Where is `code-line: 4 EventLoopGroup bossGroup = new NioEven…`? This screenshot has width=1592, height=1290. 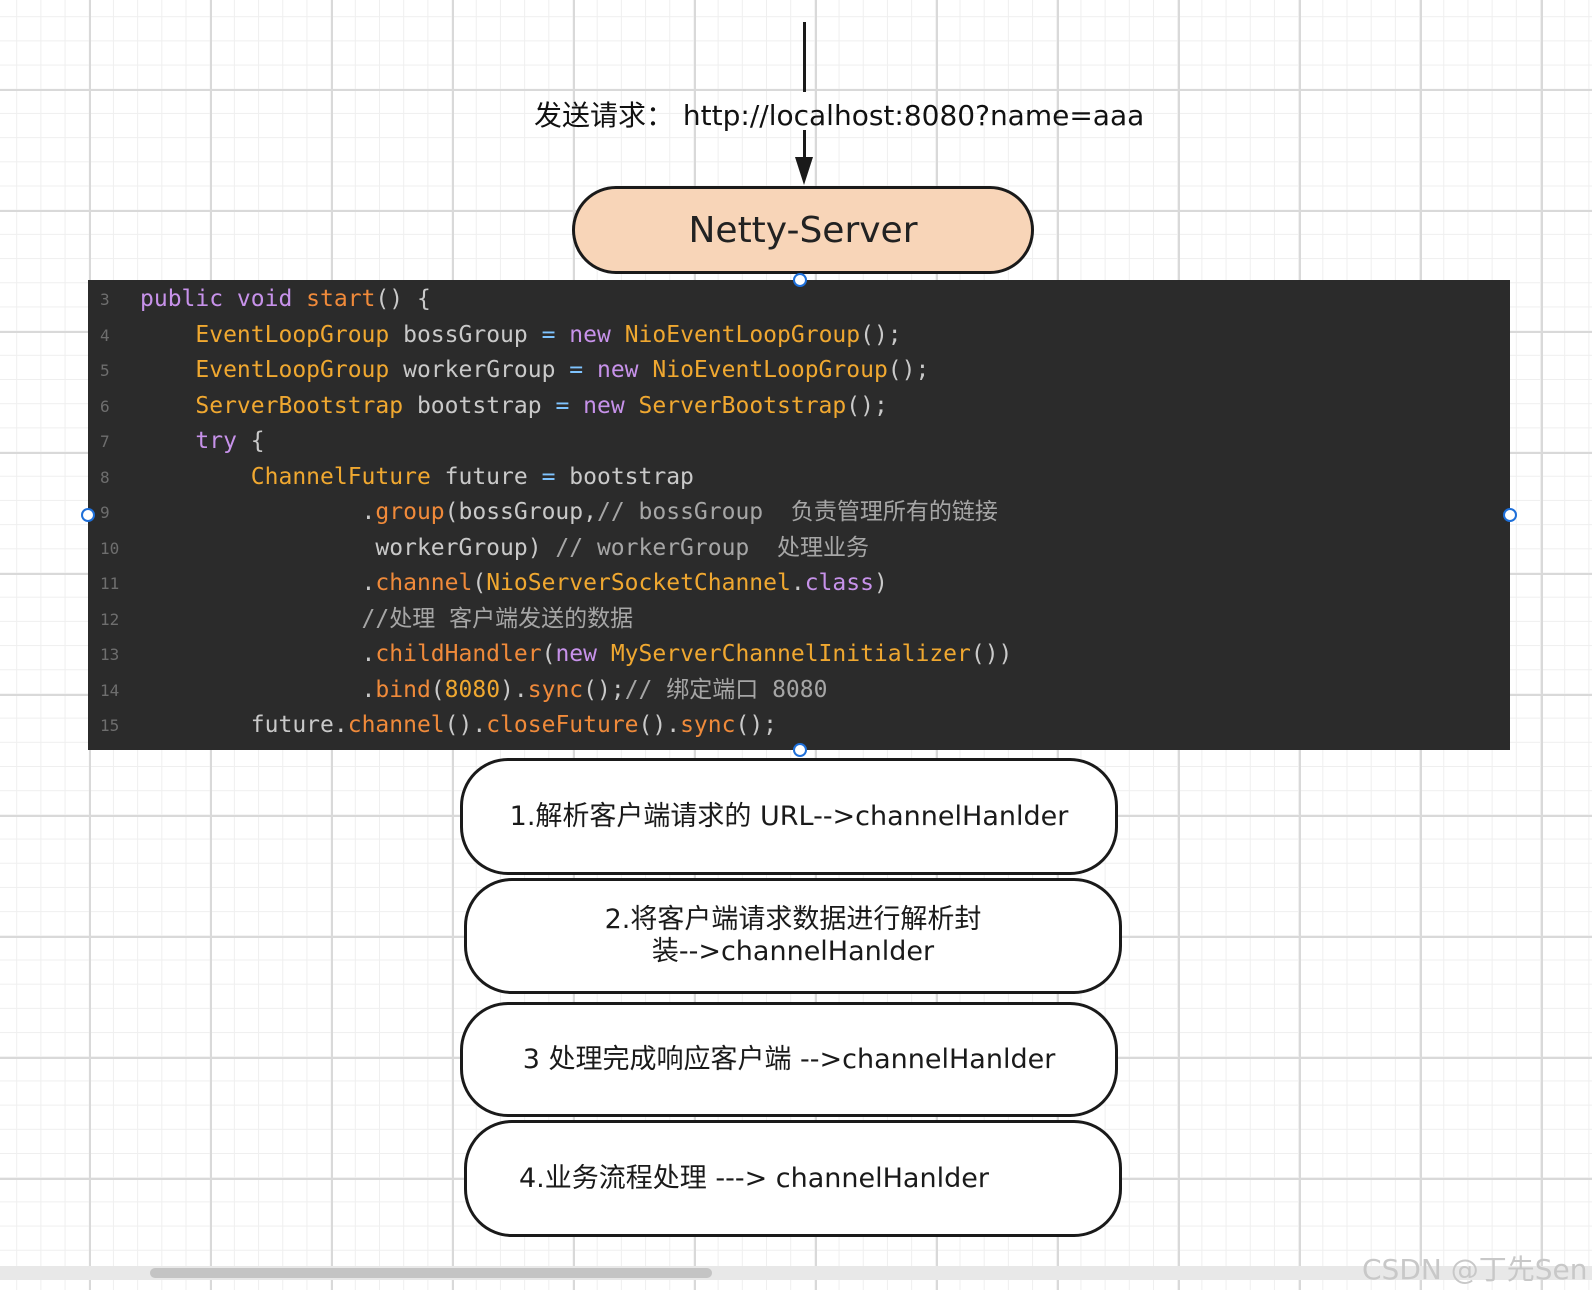 code-line: 4 EventLoopGroup bossGroup = new NioEven… is located at coordinates (799, 335).